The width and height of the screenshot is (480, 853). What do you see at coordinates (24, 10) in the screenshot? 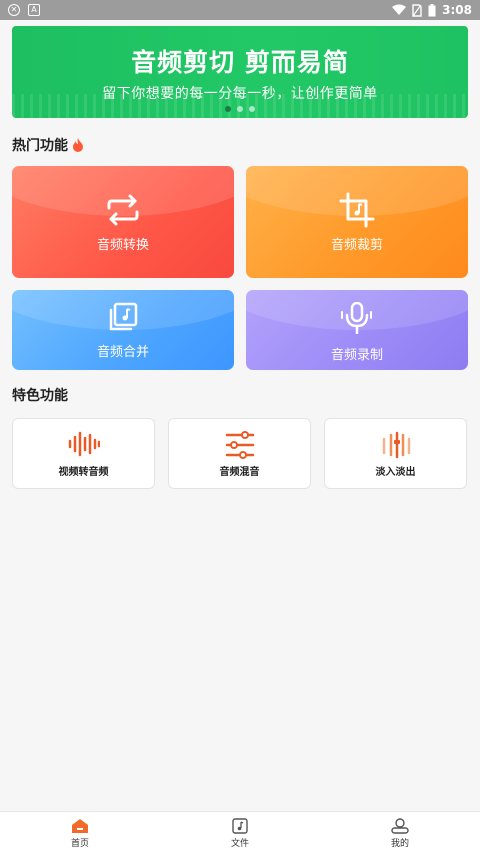
I see `status-notification-icons: ✕ A` at bounding box center [24, 10].